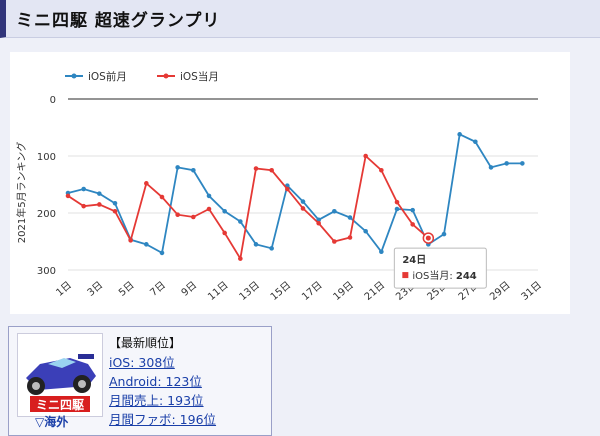 Image resolution: width=600 pixels, height=436 pixels. I want to click on y-tick-label: 200, so click(46, 214).